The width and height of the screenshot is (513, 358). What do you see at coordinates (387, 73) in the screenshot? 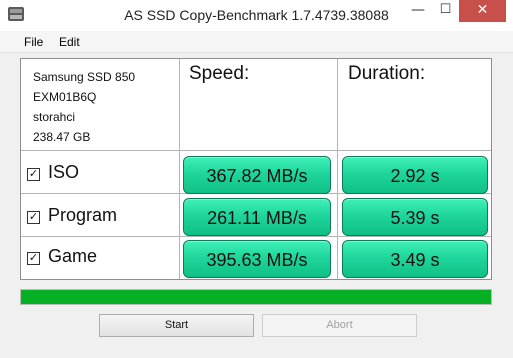
I see `duration-header: Duration:` at bounding box center [387, 73].